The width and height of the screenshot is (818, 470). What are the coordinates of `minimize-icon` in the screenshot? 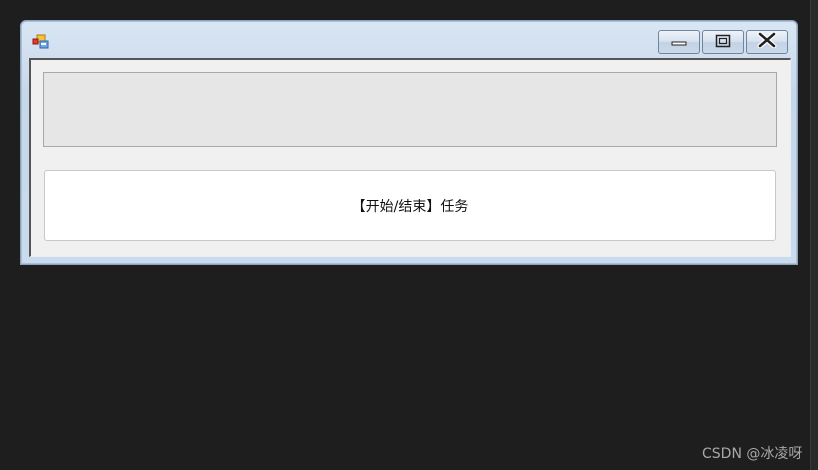 It's located at (679, 42).